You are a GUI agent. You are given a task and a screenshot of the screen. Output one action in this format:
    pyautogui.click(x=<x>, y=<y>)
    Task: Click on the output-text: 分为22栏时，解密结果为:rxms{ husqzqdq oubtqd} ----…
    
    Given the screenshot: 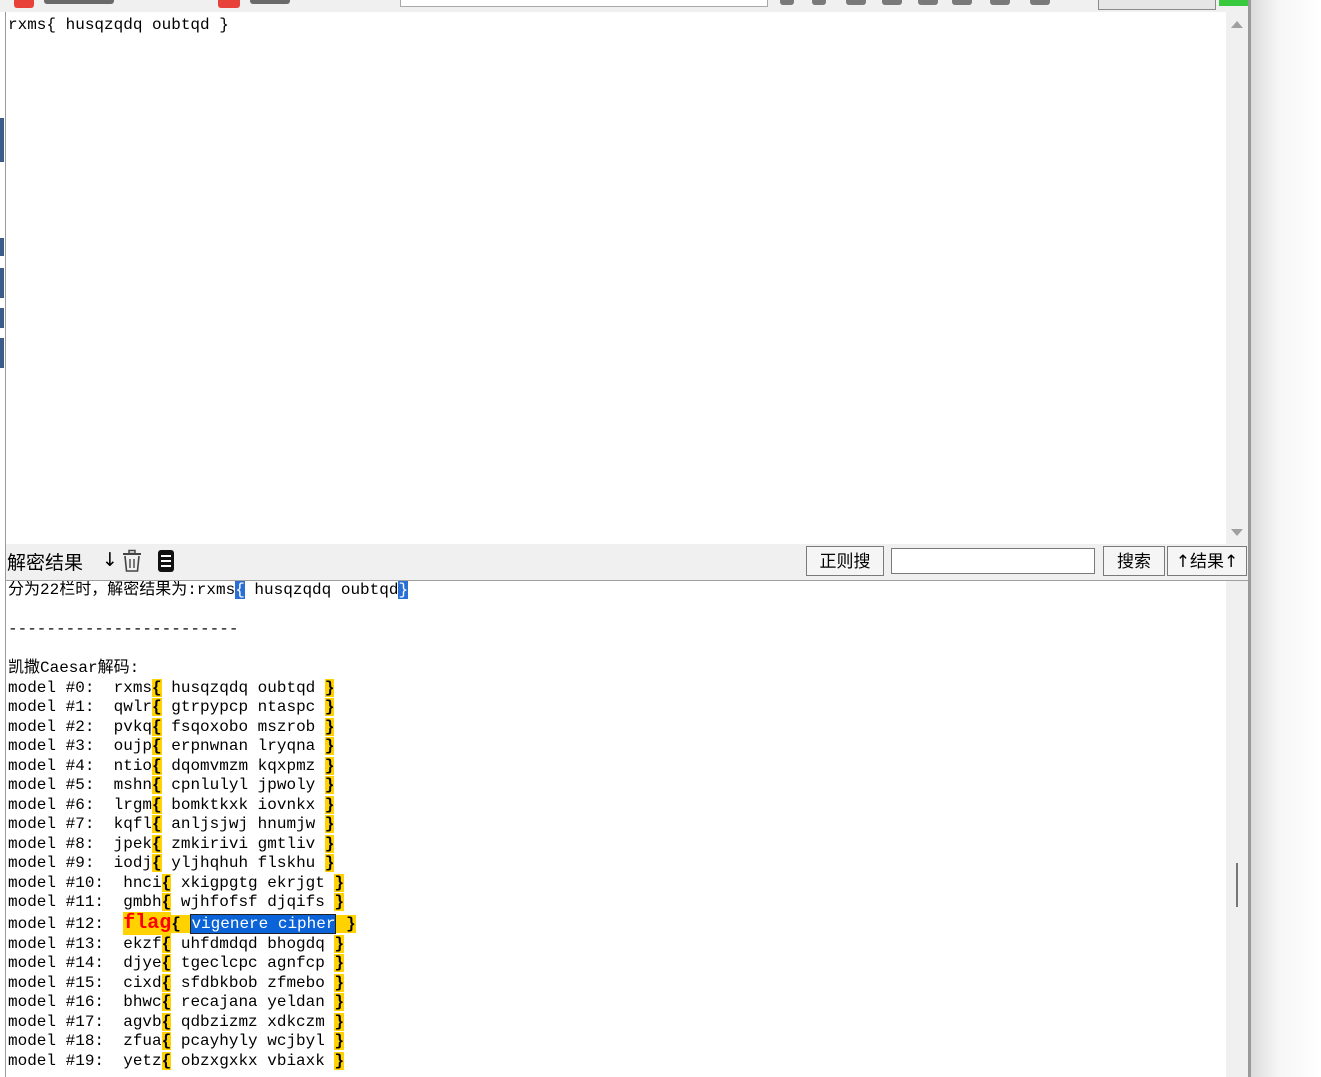 What is the action you would take?
    pyautogui.click(x=208, y=826)
    